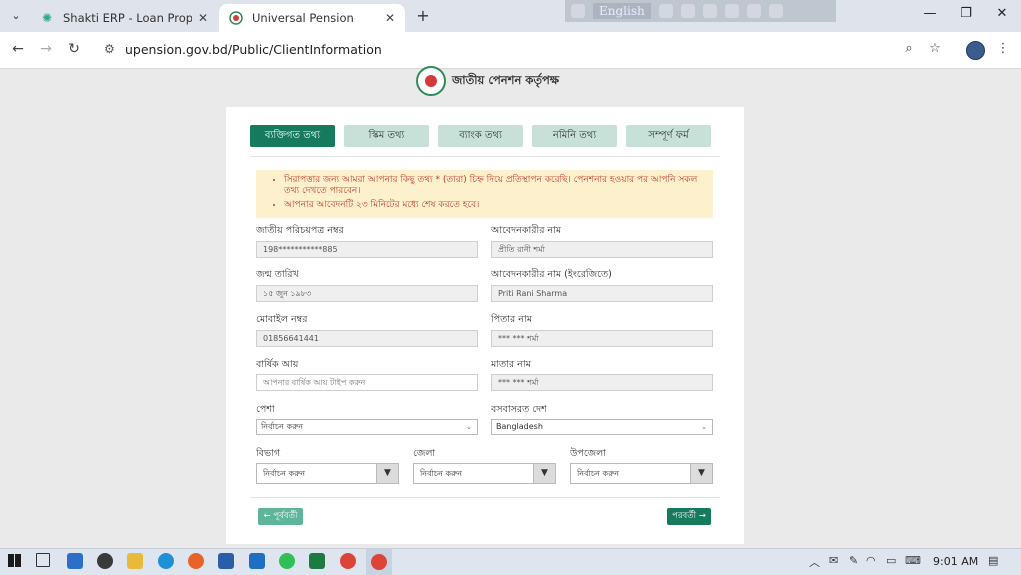 Image resolution: width=1021 pixels, height=575 pixels. I want to click on site-header: জাতীয় পেনশন কর্তৃপক্ষ, so click(487, 81).